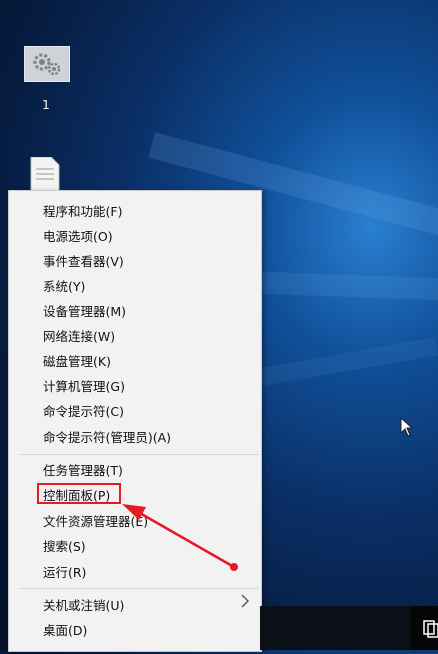 Image resolution: width=438 pixels, height=654 pixels. I want to click on annotation-arrow, so click(180, 537).